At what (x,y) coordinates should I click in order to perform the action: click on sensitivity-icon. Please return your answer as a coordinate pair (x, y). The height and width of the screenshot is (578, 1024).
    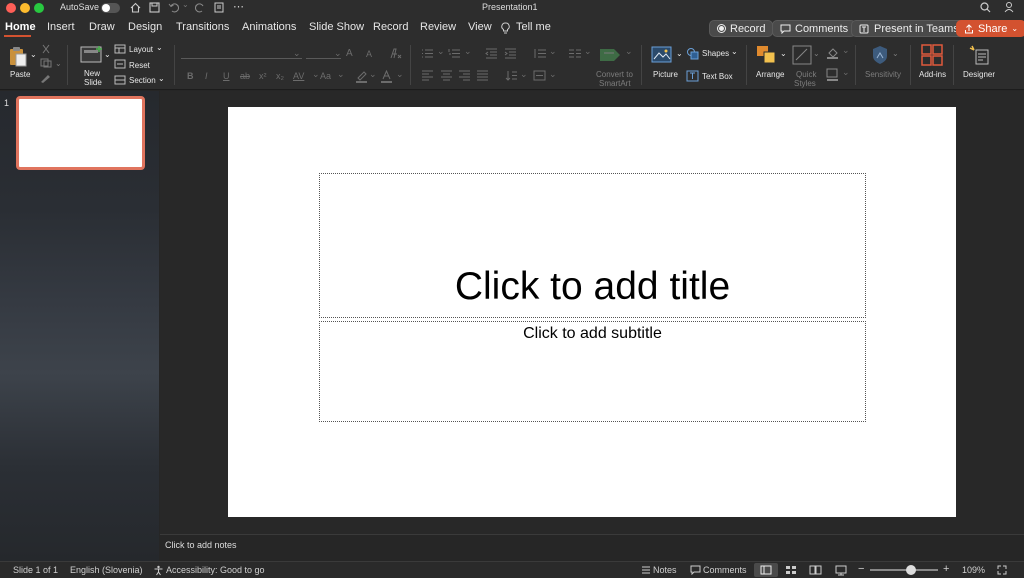
    Looking at the image, I should click on (880, 55).